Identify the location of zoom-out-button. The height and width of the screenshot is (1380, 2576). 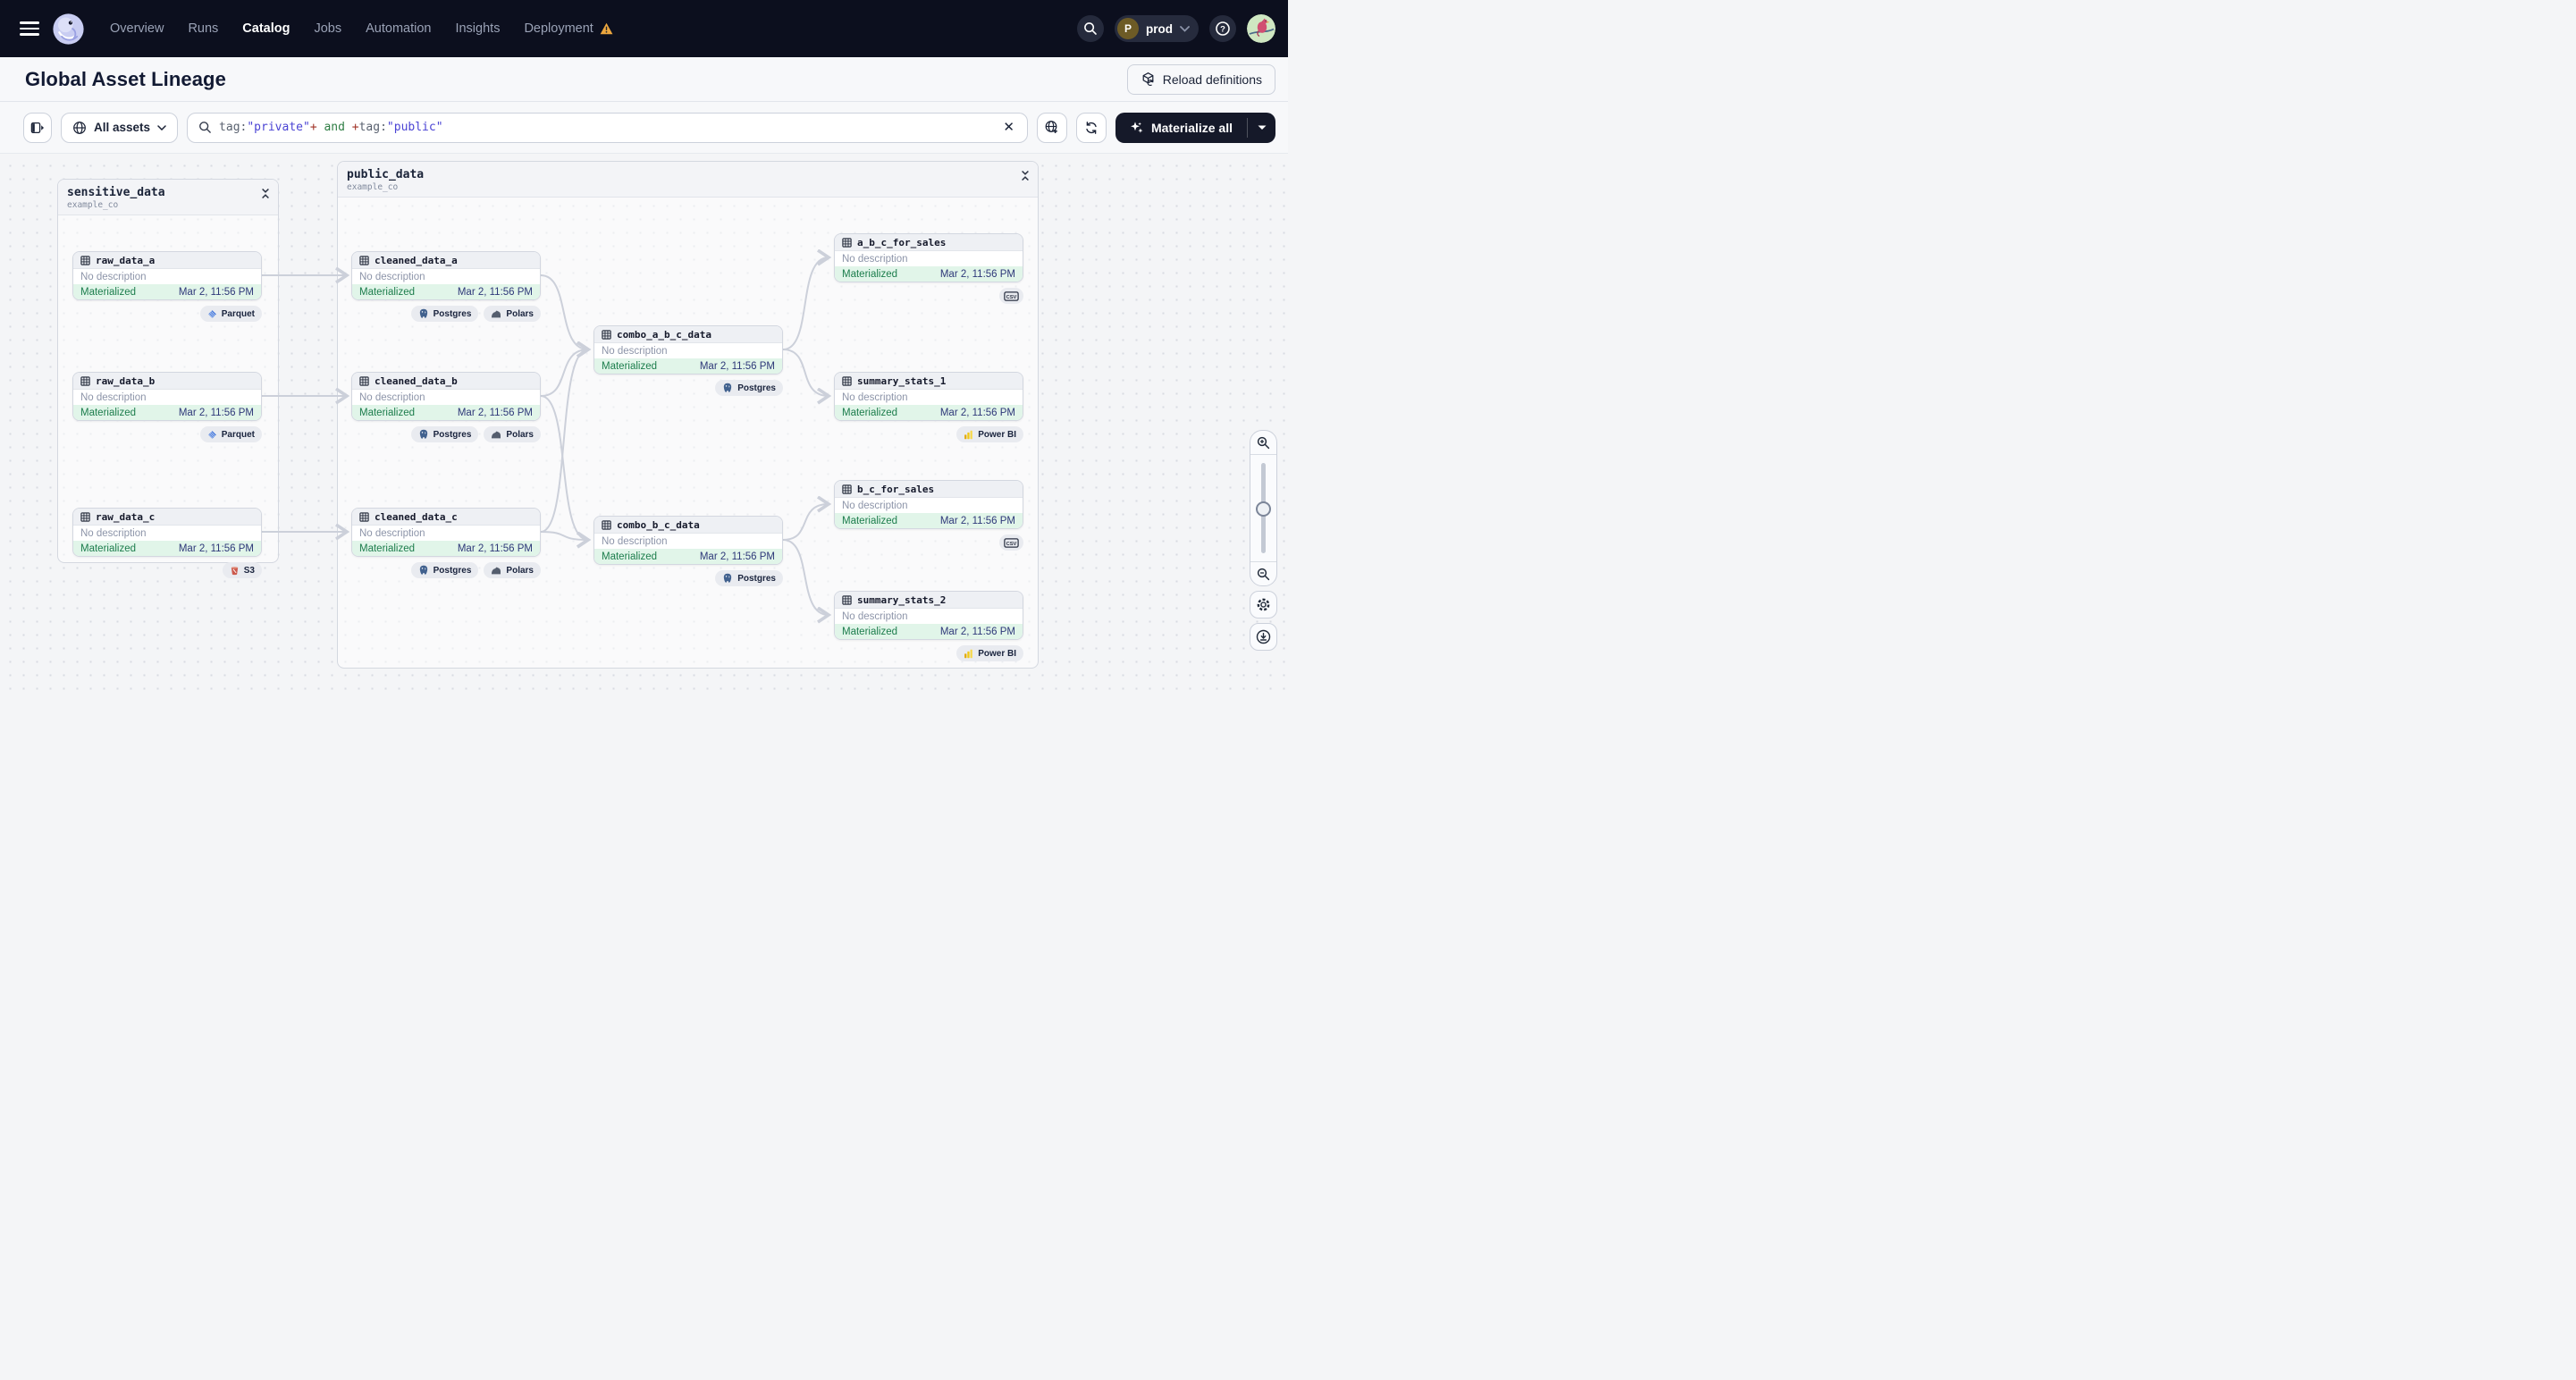
(1263, 573).